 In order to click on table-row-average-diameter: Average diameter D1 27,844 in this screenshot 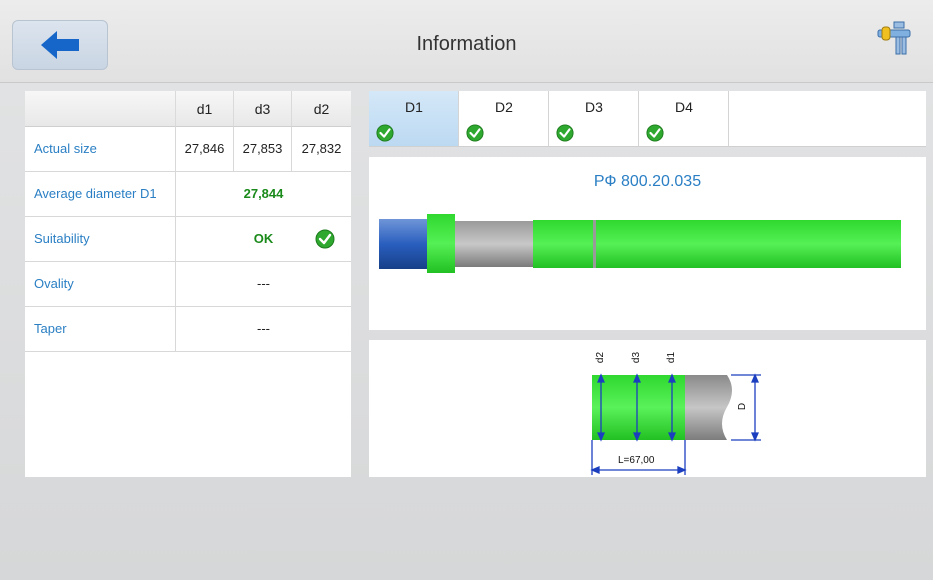, I will do `click(188, 194)`.